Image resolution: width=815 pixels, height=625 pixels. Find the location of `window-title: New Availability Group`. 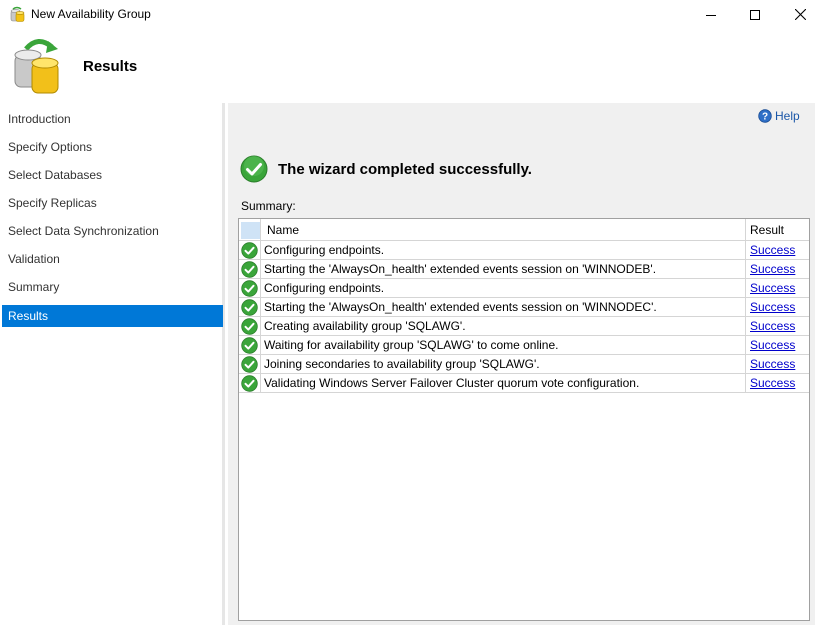

window-title: New Availability Group is located at coordinates (91, 14).